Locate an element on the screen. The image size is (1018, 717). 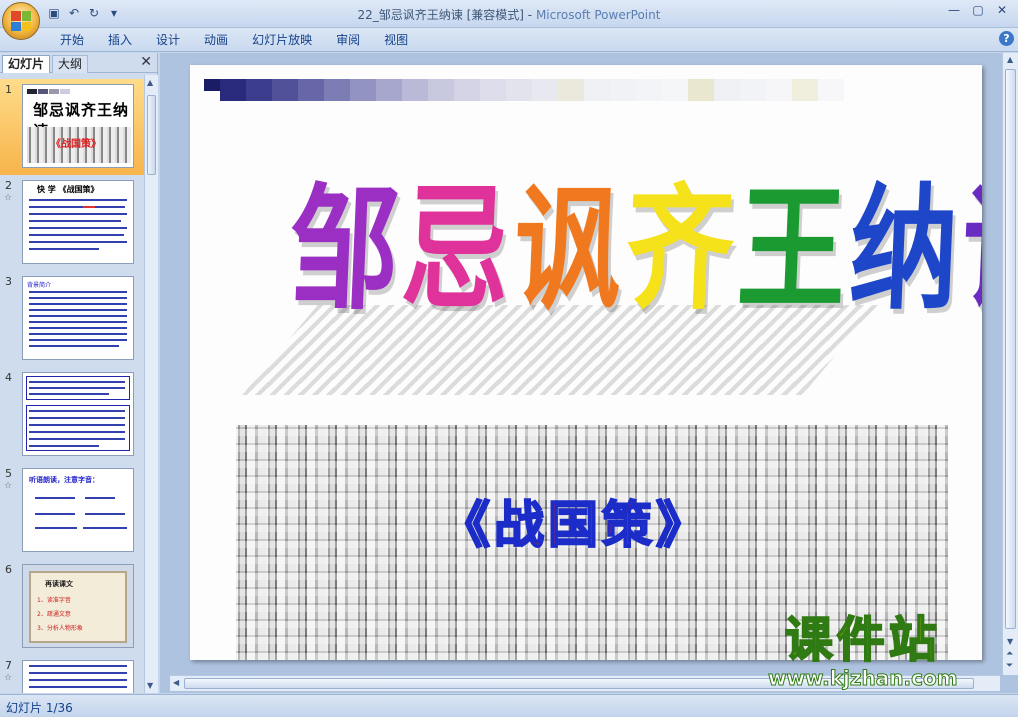
slide-thumbnail-1: 1 邹忌讽齐王纳谏 《战国策》 is located at coordinates (72, 127).